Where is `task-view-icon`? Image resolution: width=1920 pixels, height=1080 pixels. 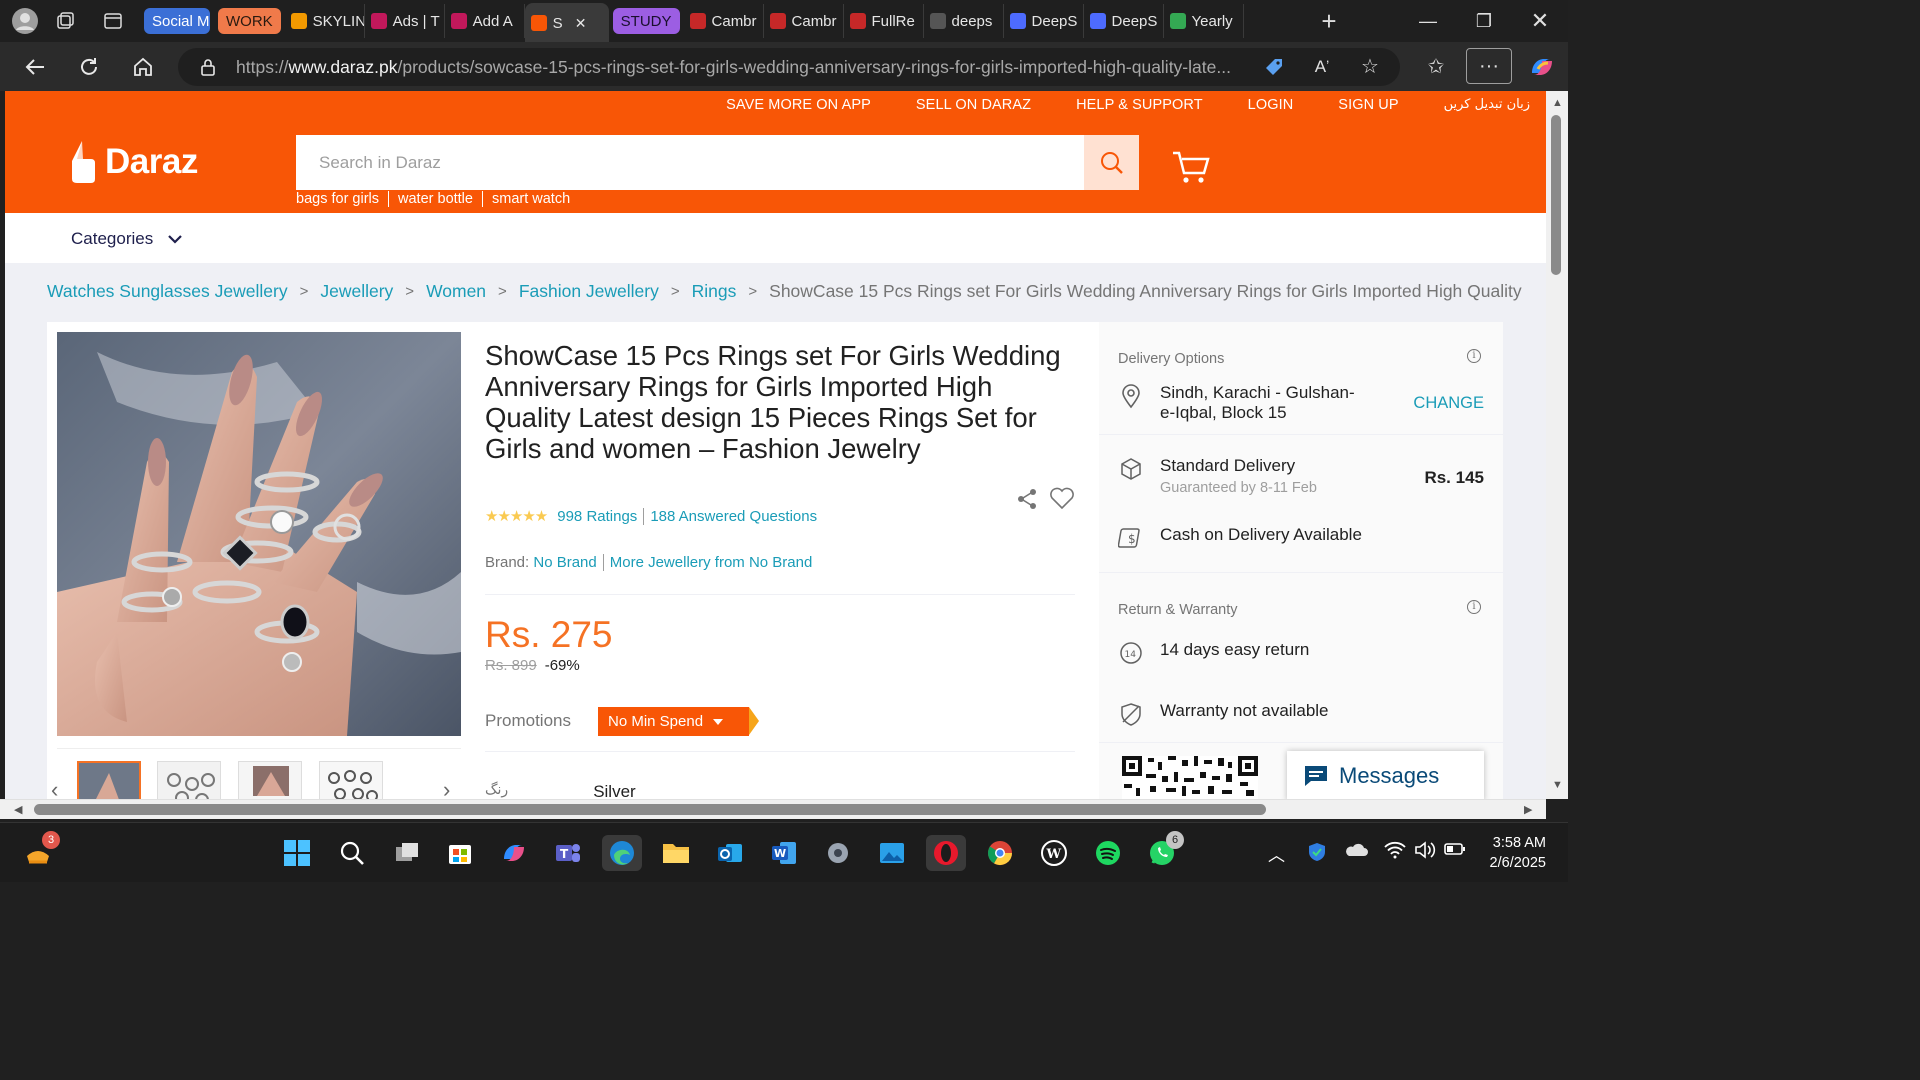 task-view-icon is located at coordinates (407, 853).